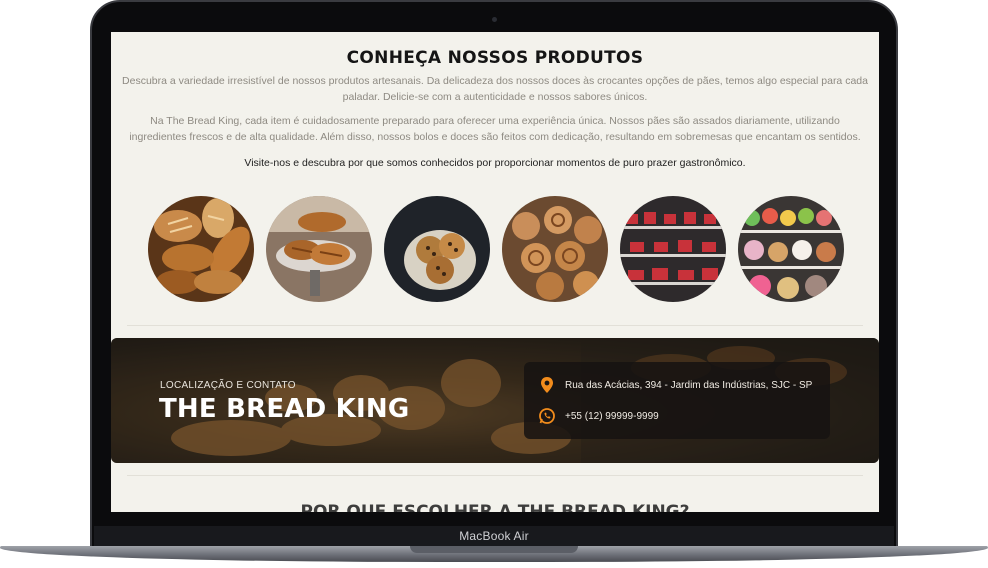  I want to click on phone-row: +55 (12) 99999-9999, so click(598, 416).